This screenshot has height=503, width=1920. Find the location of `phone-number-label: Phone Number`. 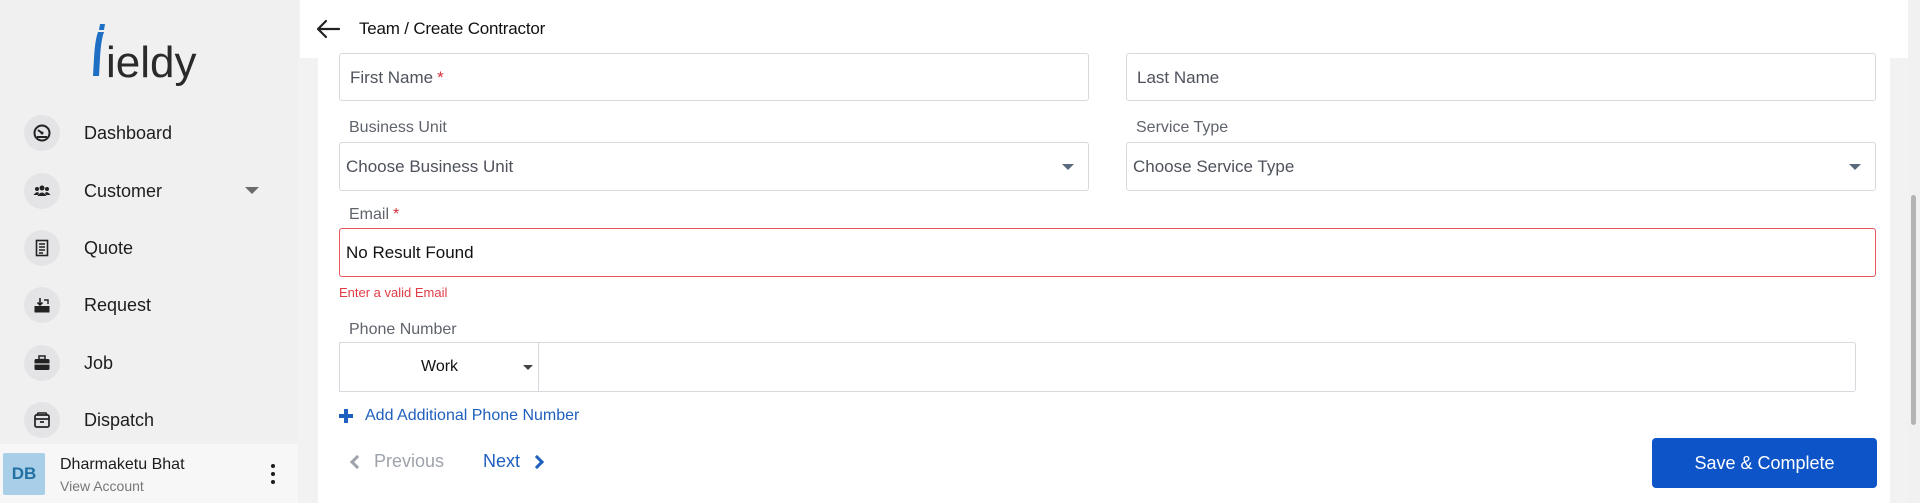

phone-number-label: Phone Number is located at coordinates (403, 329).